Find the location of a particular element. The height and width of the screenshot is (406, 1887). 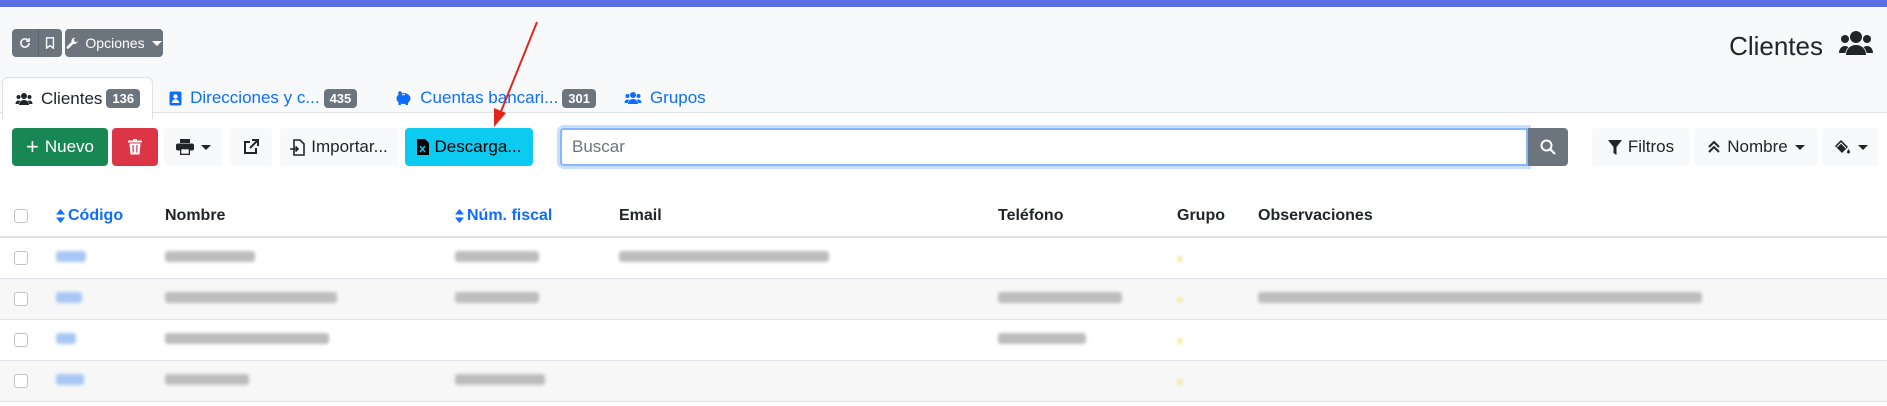

count-badge: 435 is located at coordinates (340, 98).